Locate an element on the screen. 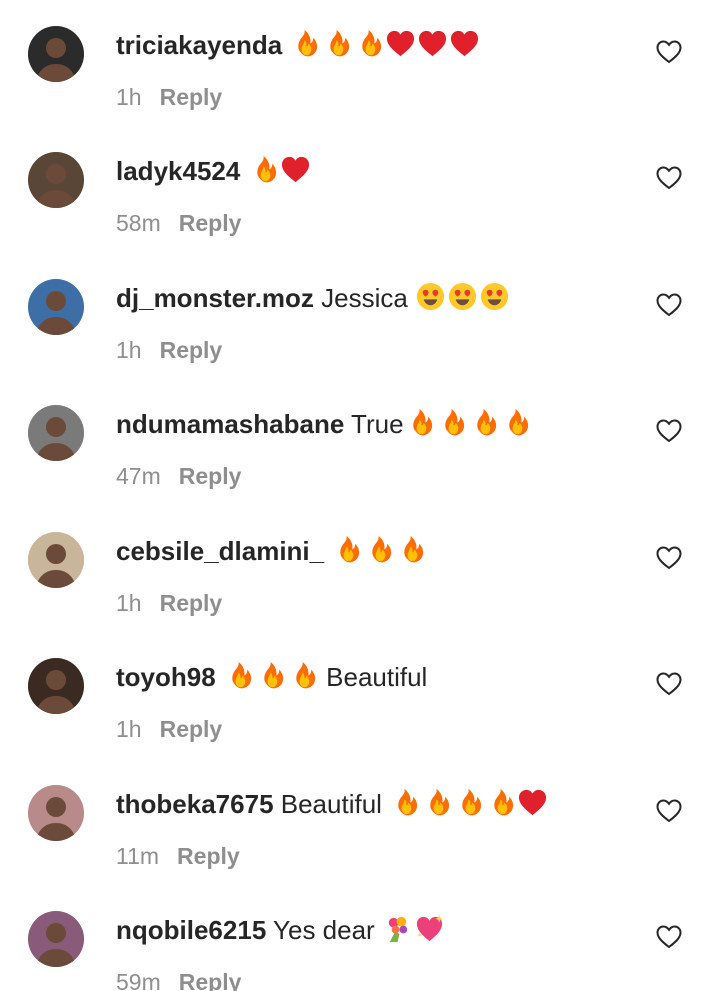  comment-timestamp: 58m is located at coordinates (138, 223).